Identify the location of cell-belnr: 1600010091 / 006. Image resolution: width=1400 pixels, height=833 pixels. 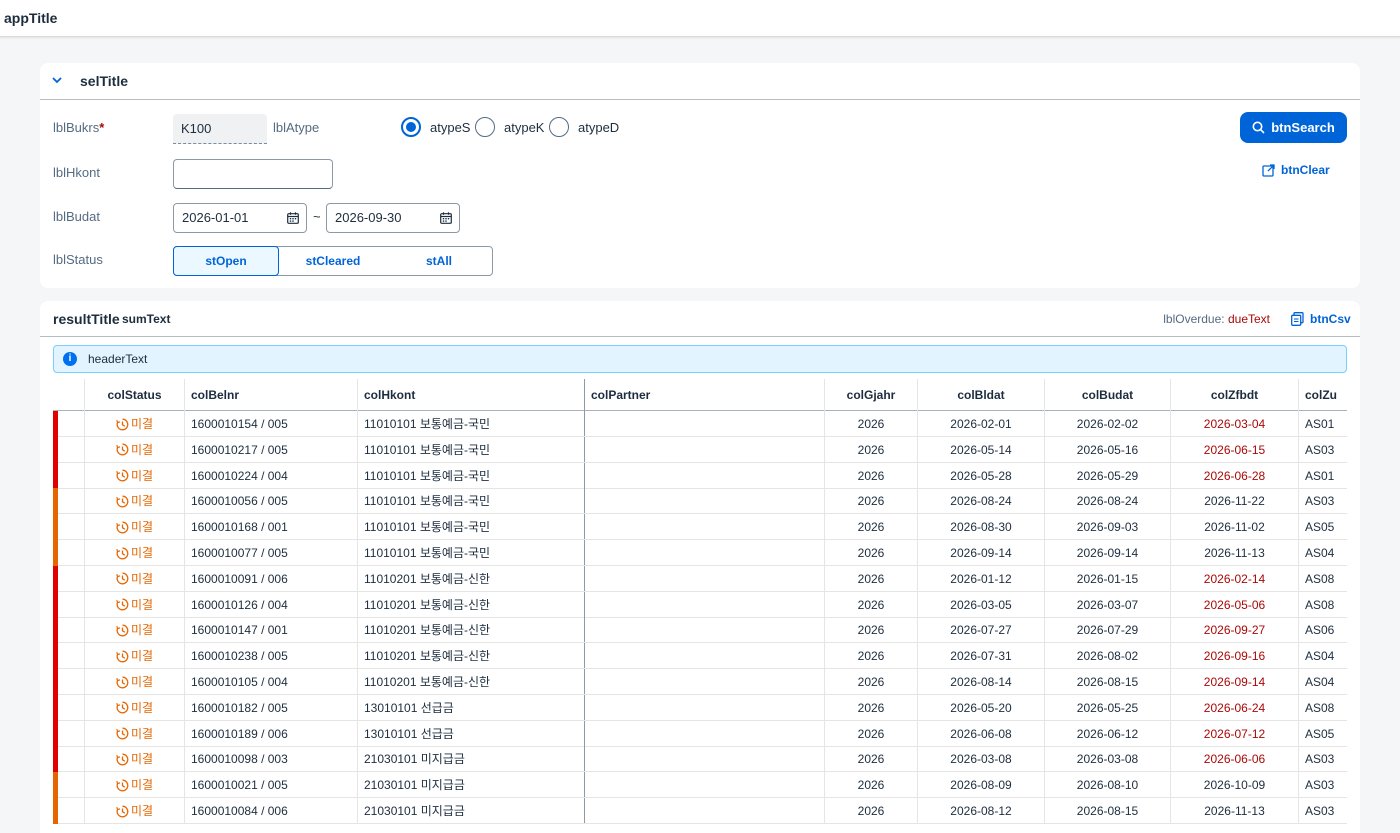
(271, 578).